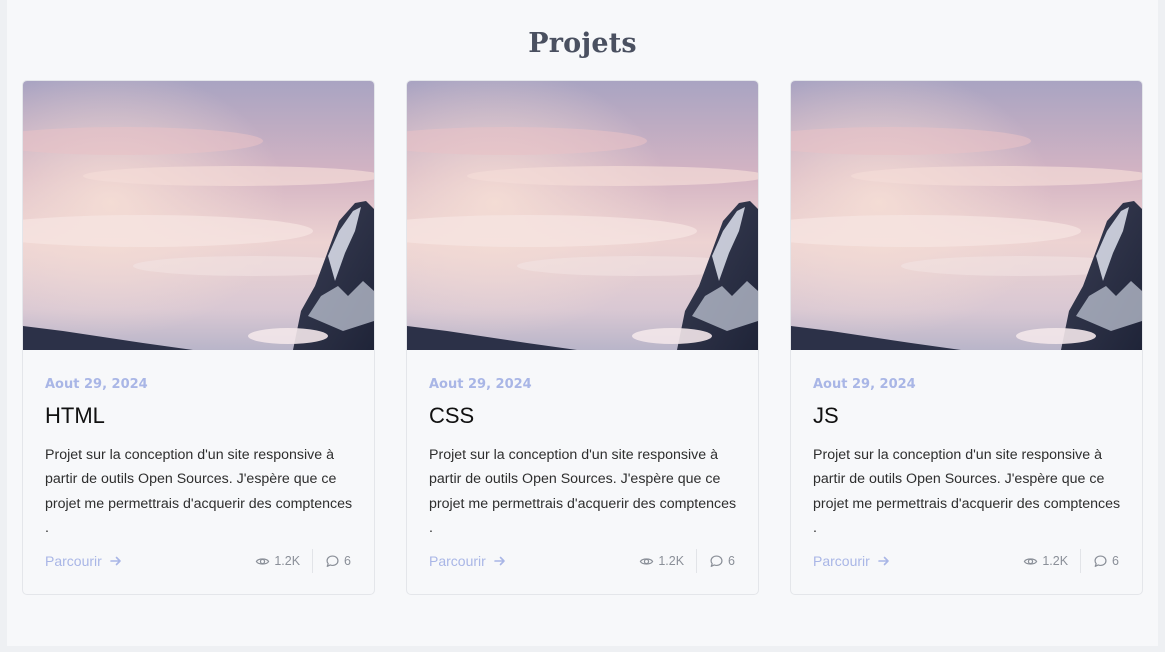 The image size is (1165, 652). What do you see at coordinates (452, 415) in the screenshot?
I see `card-title: CSS` at bounding box center [452, 415].